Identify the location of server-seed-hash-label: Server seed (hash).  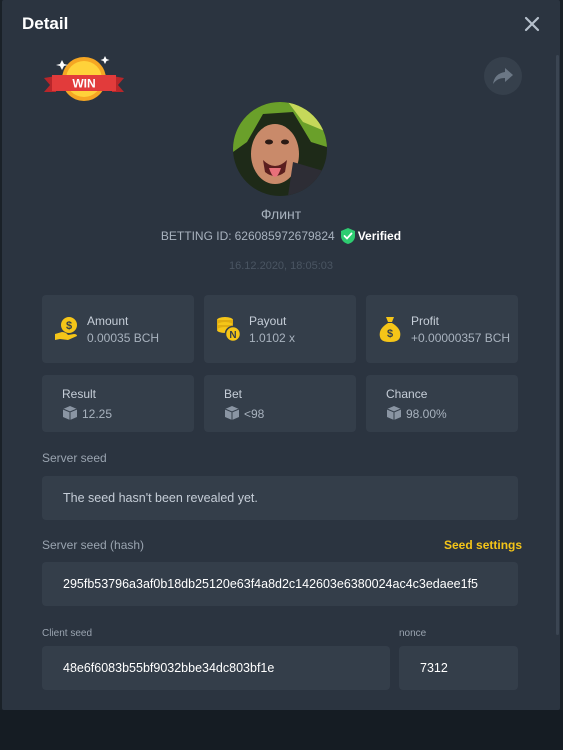
(93, 545).